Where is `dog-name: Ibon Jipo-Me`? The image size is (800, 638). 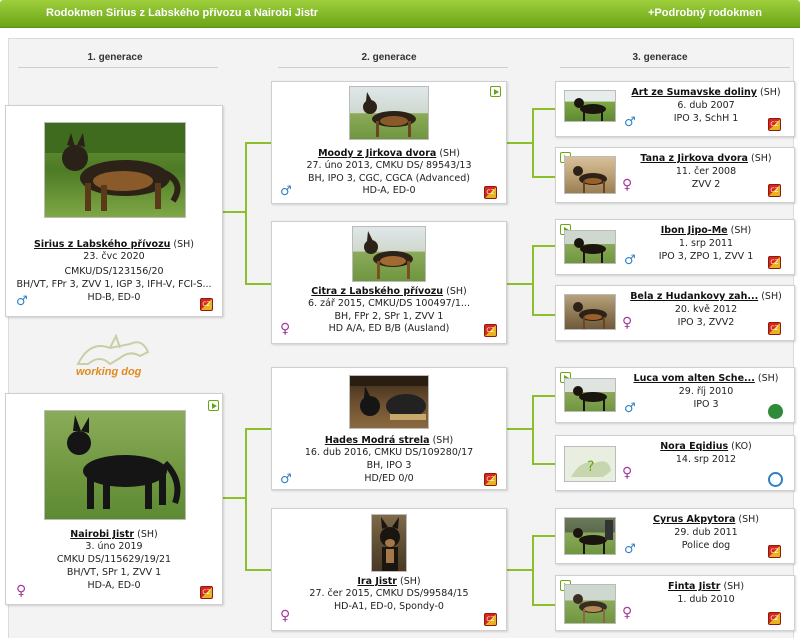 dog-name: Ibon Jipo-Me is located at coordinates (694, 230).